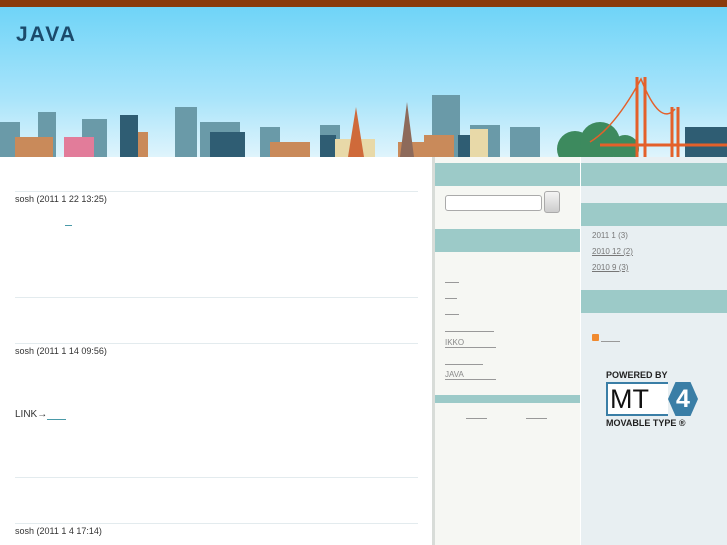 This screenshot has height=545, width=727. What do you see at coordinates (58, 531) in the screenshot?
I see `post-meta: sosh (2011 1 4 17:14)` at bounding box center [58, 531].